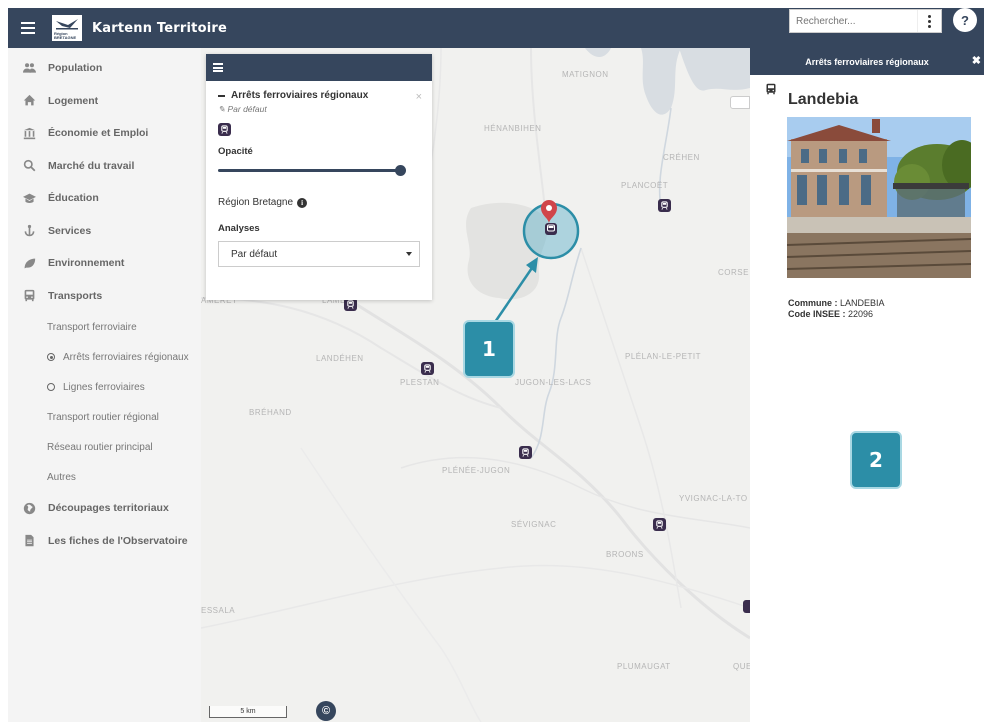 This screenshot has width=984, height=722. I want to click on sidebar-subitem-reseau-routier: Réseau routier principal, so click(104, 447).